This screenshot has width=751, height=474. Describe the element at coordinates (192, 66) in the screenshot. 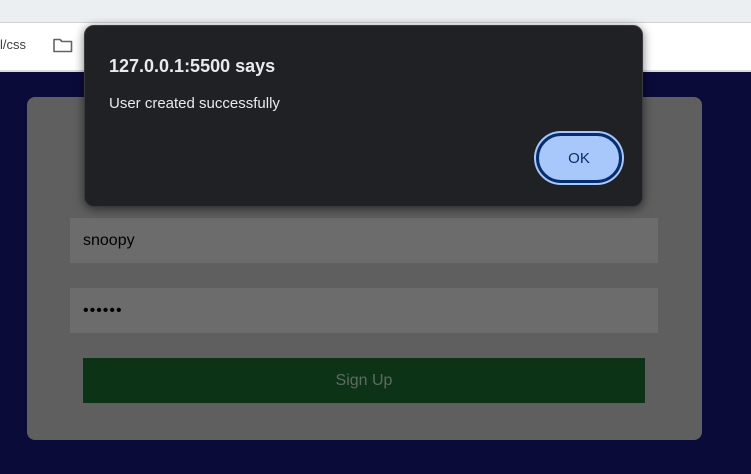

I see `alert-title: 127.0.0.1:5500 says` at that location.